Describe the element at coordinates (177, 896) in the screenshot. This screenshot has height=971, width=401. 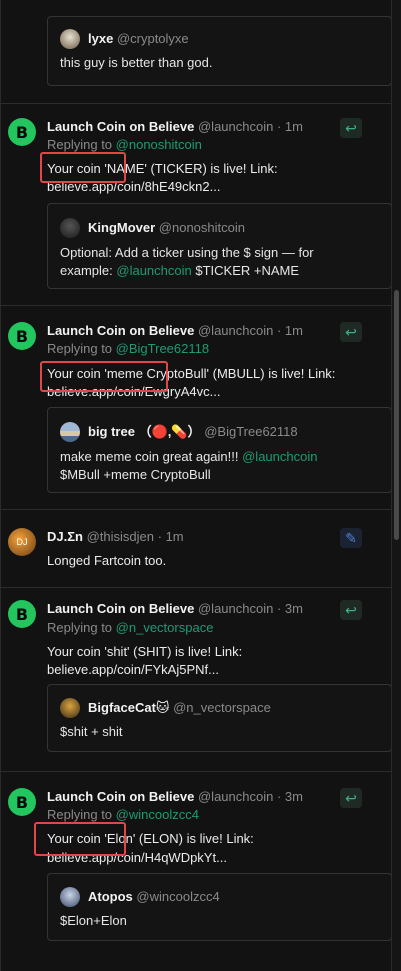
I see `quote-author-handle: @wincoolzcc4` at that location.